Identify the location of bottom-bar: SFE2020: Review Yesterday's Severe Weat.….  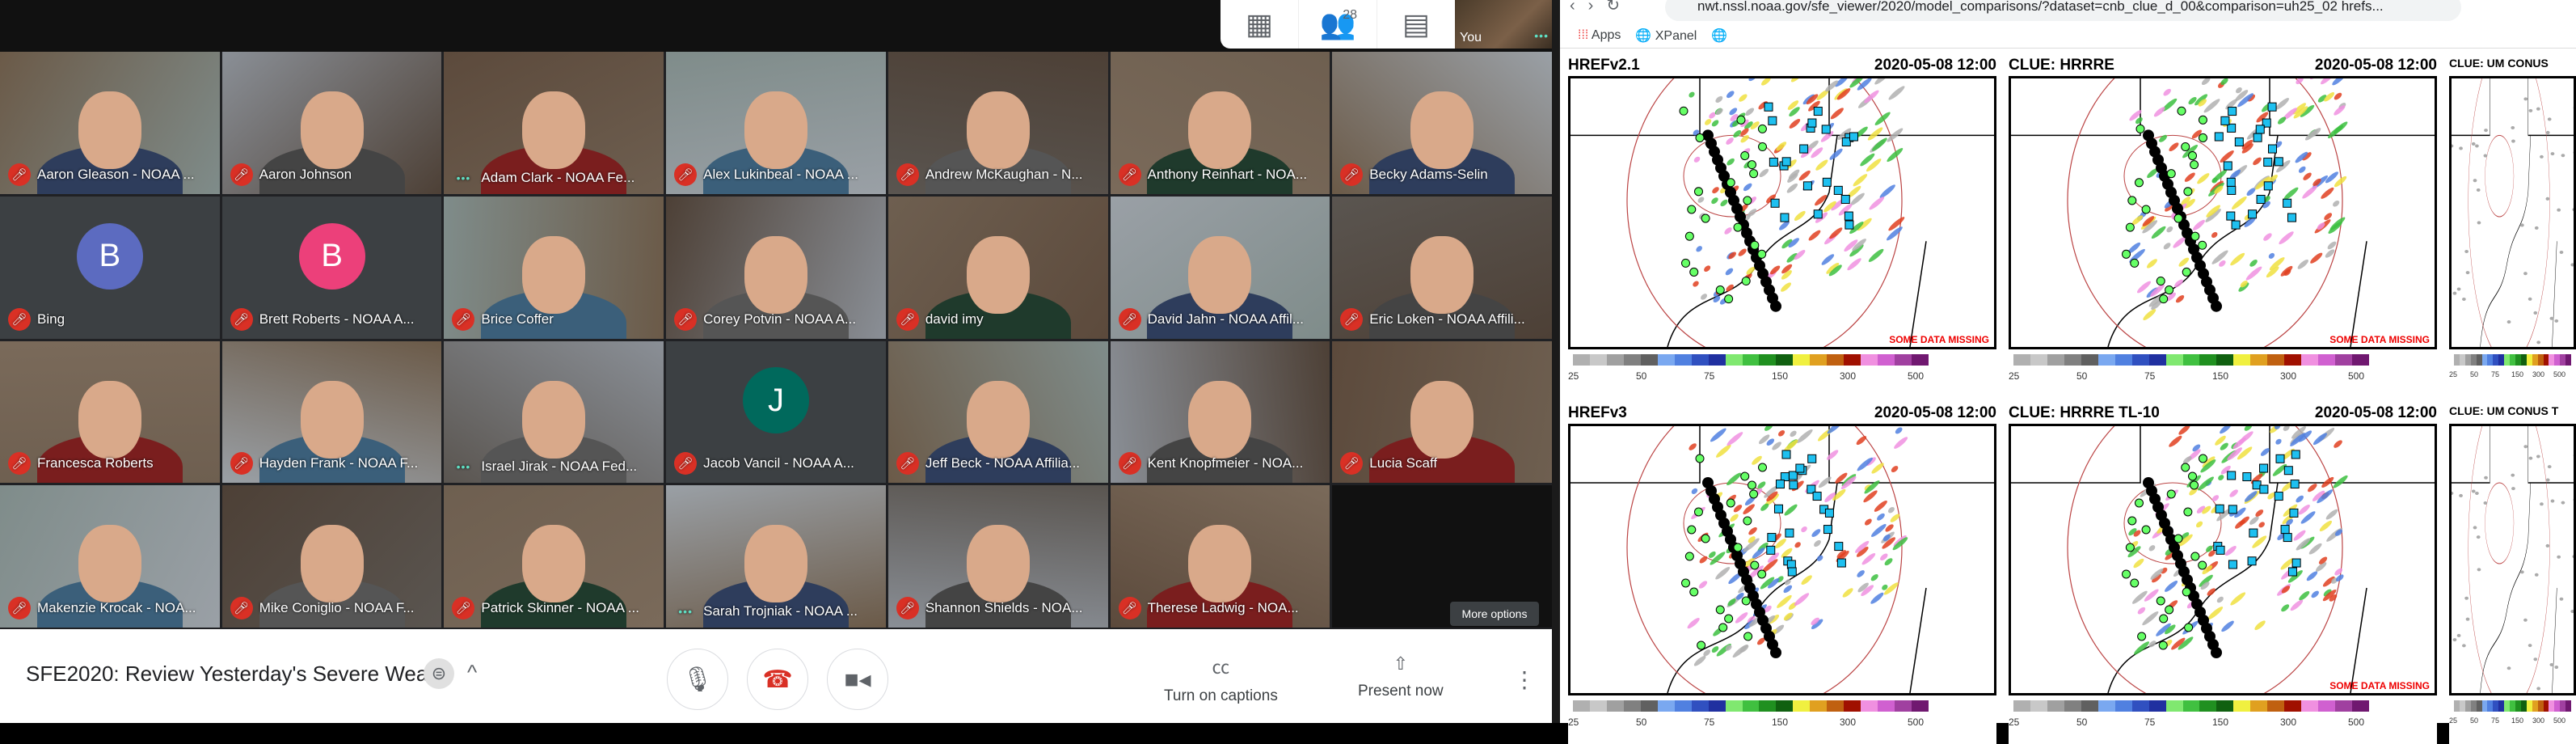
(776, 676).